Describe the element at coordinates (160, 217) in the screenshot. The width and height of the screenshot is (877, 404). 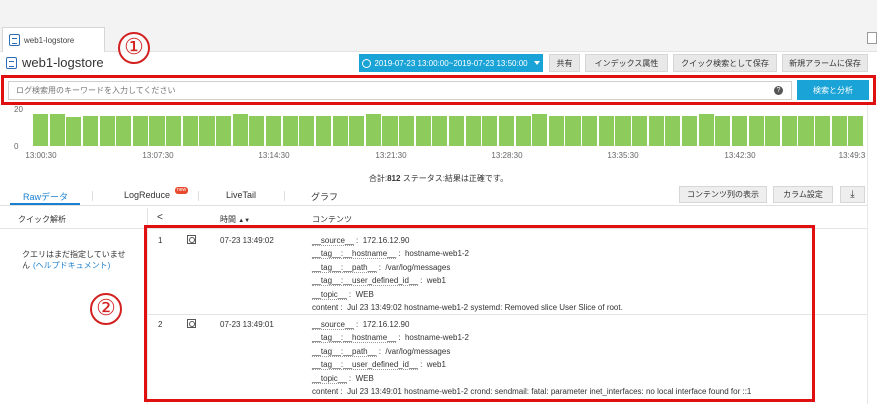
I see `collapse-icon: <` at that location.